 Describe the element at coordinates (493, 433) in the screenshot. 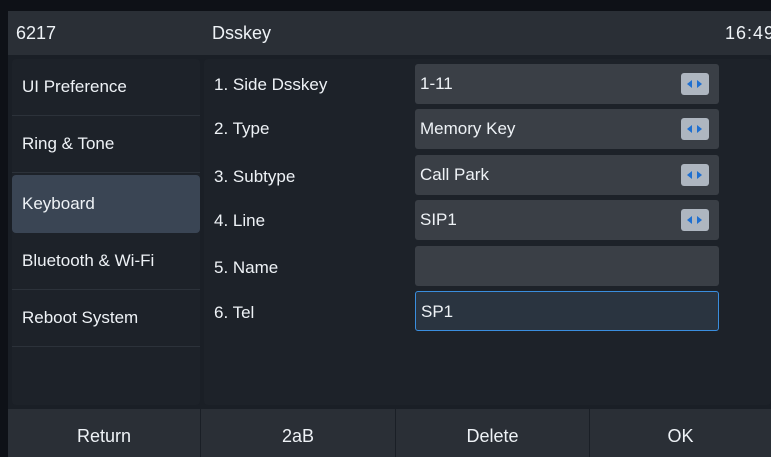

I see `delete-softkey: Delete` at that location.